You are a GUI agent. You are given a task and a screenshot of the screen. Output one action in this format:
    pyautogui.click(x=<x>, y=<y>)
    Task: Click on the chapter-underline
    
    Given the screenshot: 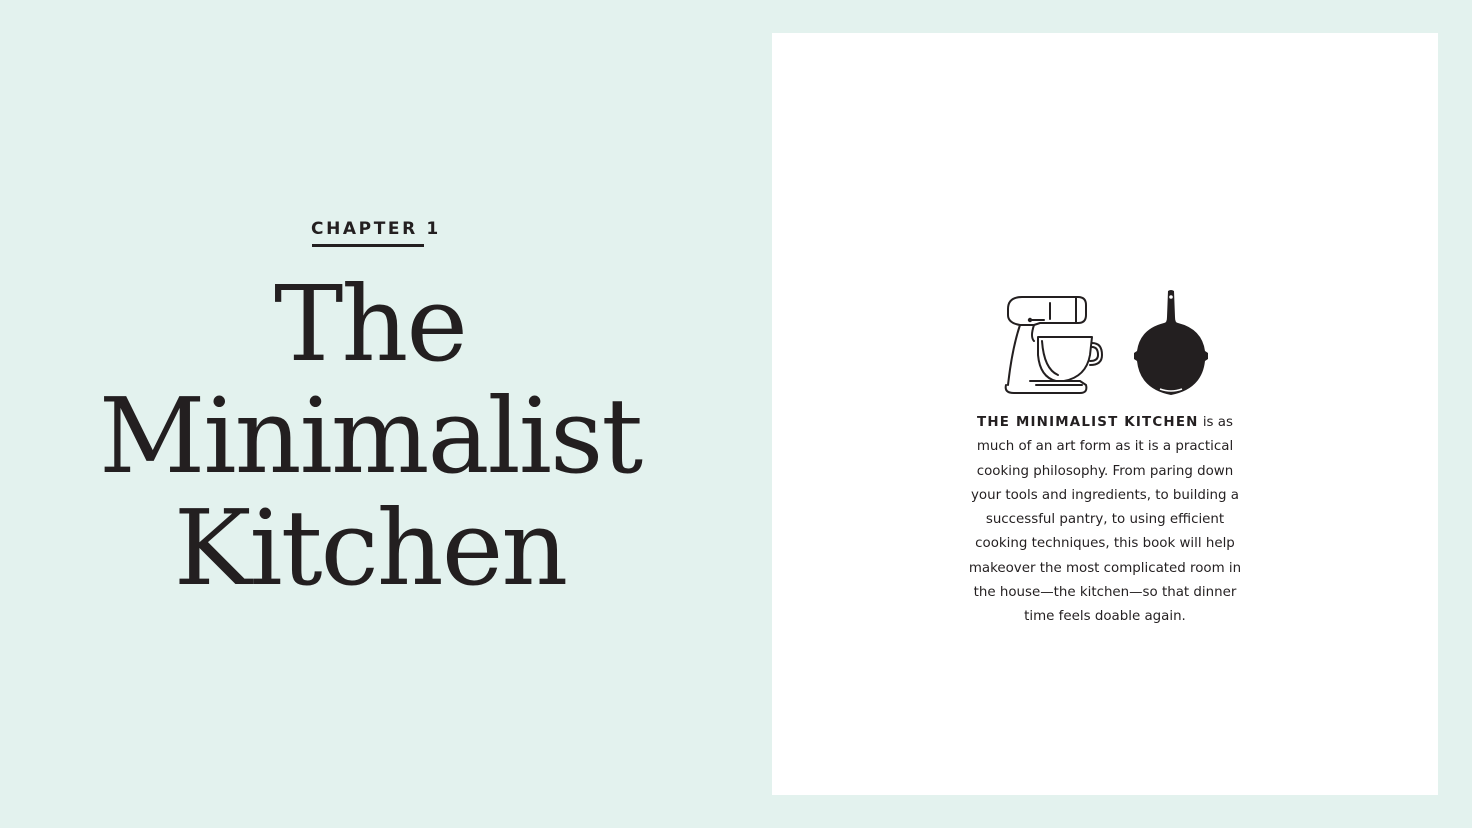 What is the action you would take?
    pyautogui.click(x=368, y=245)
    